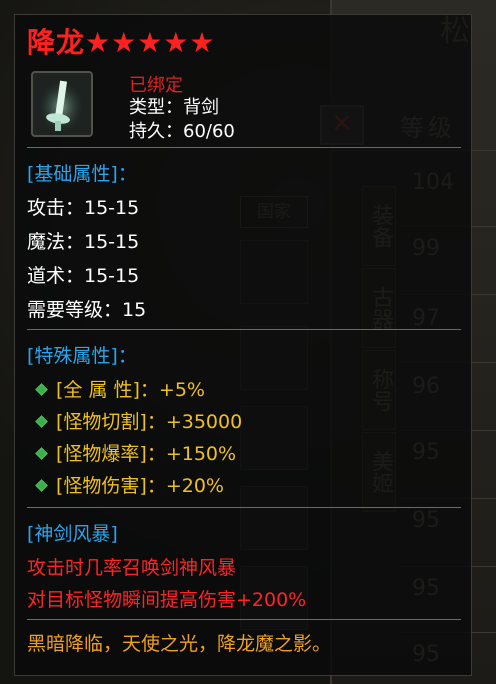 The width and height of the screenshot is (496, 684). What do you see at coordinates (72, 534) in the screenshot?
I see `skill-header: [神剑风暴]` at bounding box center [72, 534].